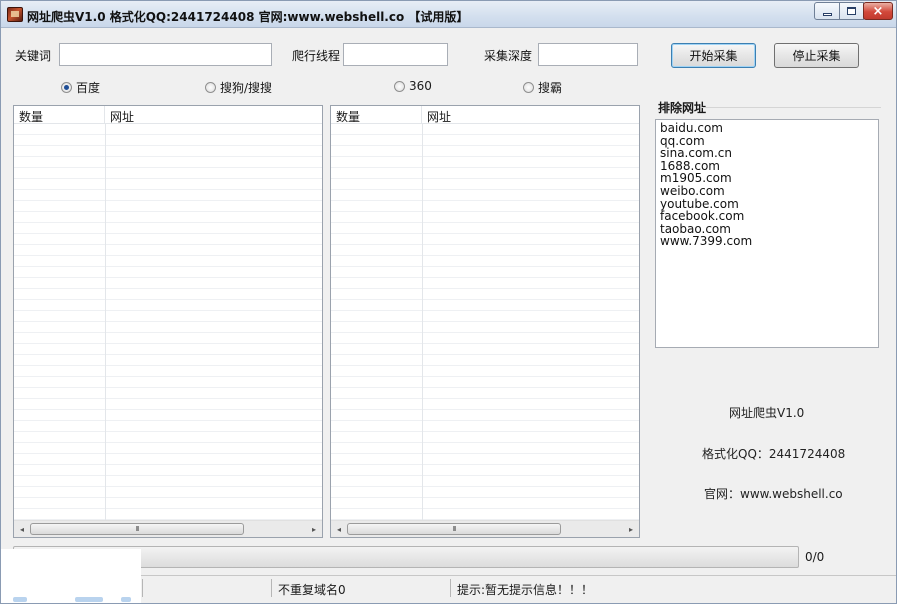 Image resolution: width=897 pixels, height=604 pixels. I want to click on close-button: ×, so click(878, 11).